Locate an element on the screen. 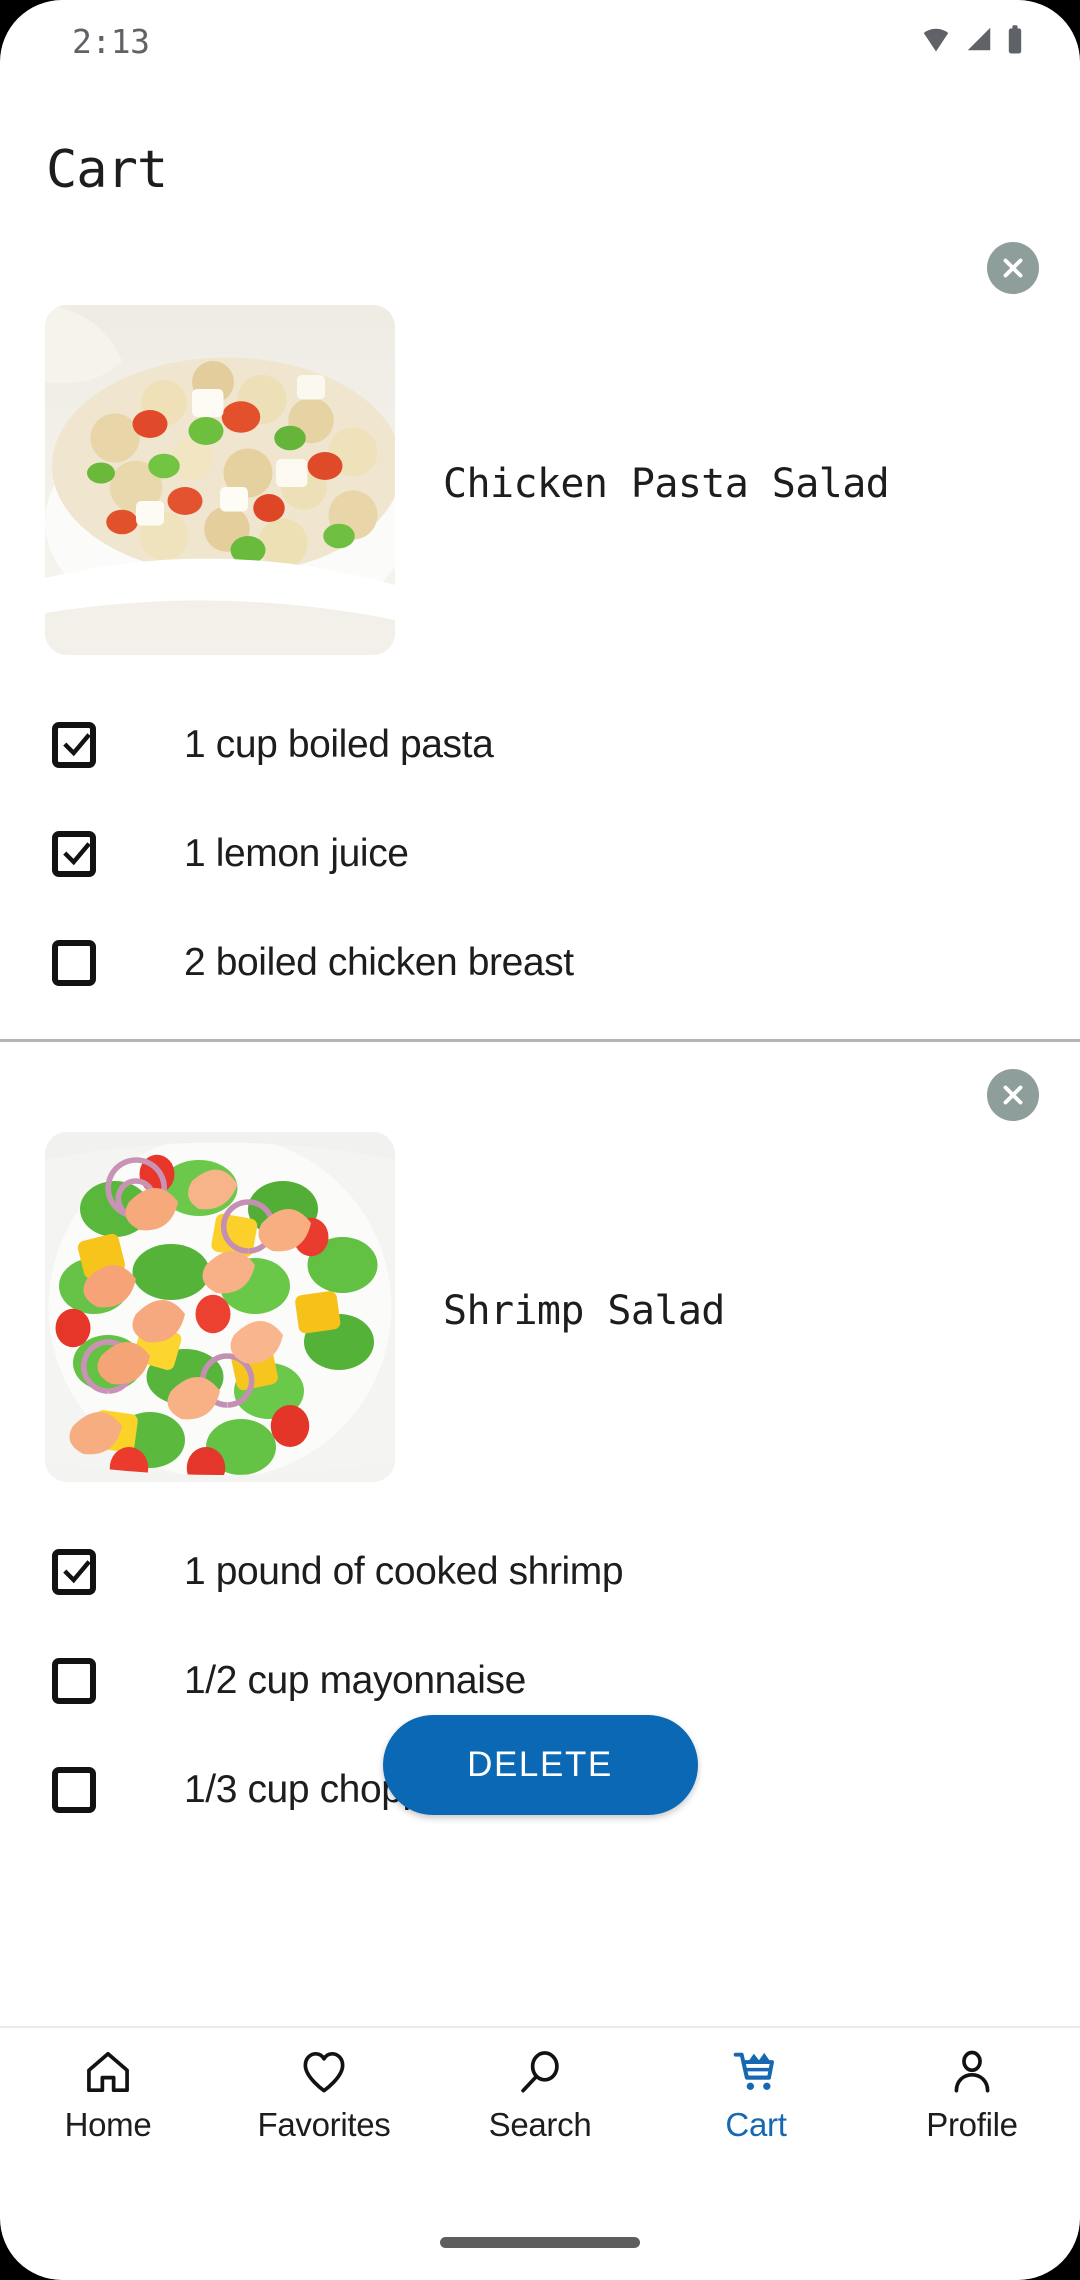 Image resolution: width=1080 pixels, height=2280 pixels. nav-item-profile: Profile is located at coordinates (972, 2095).